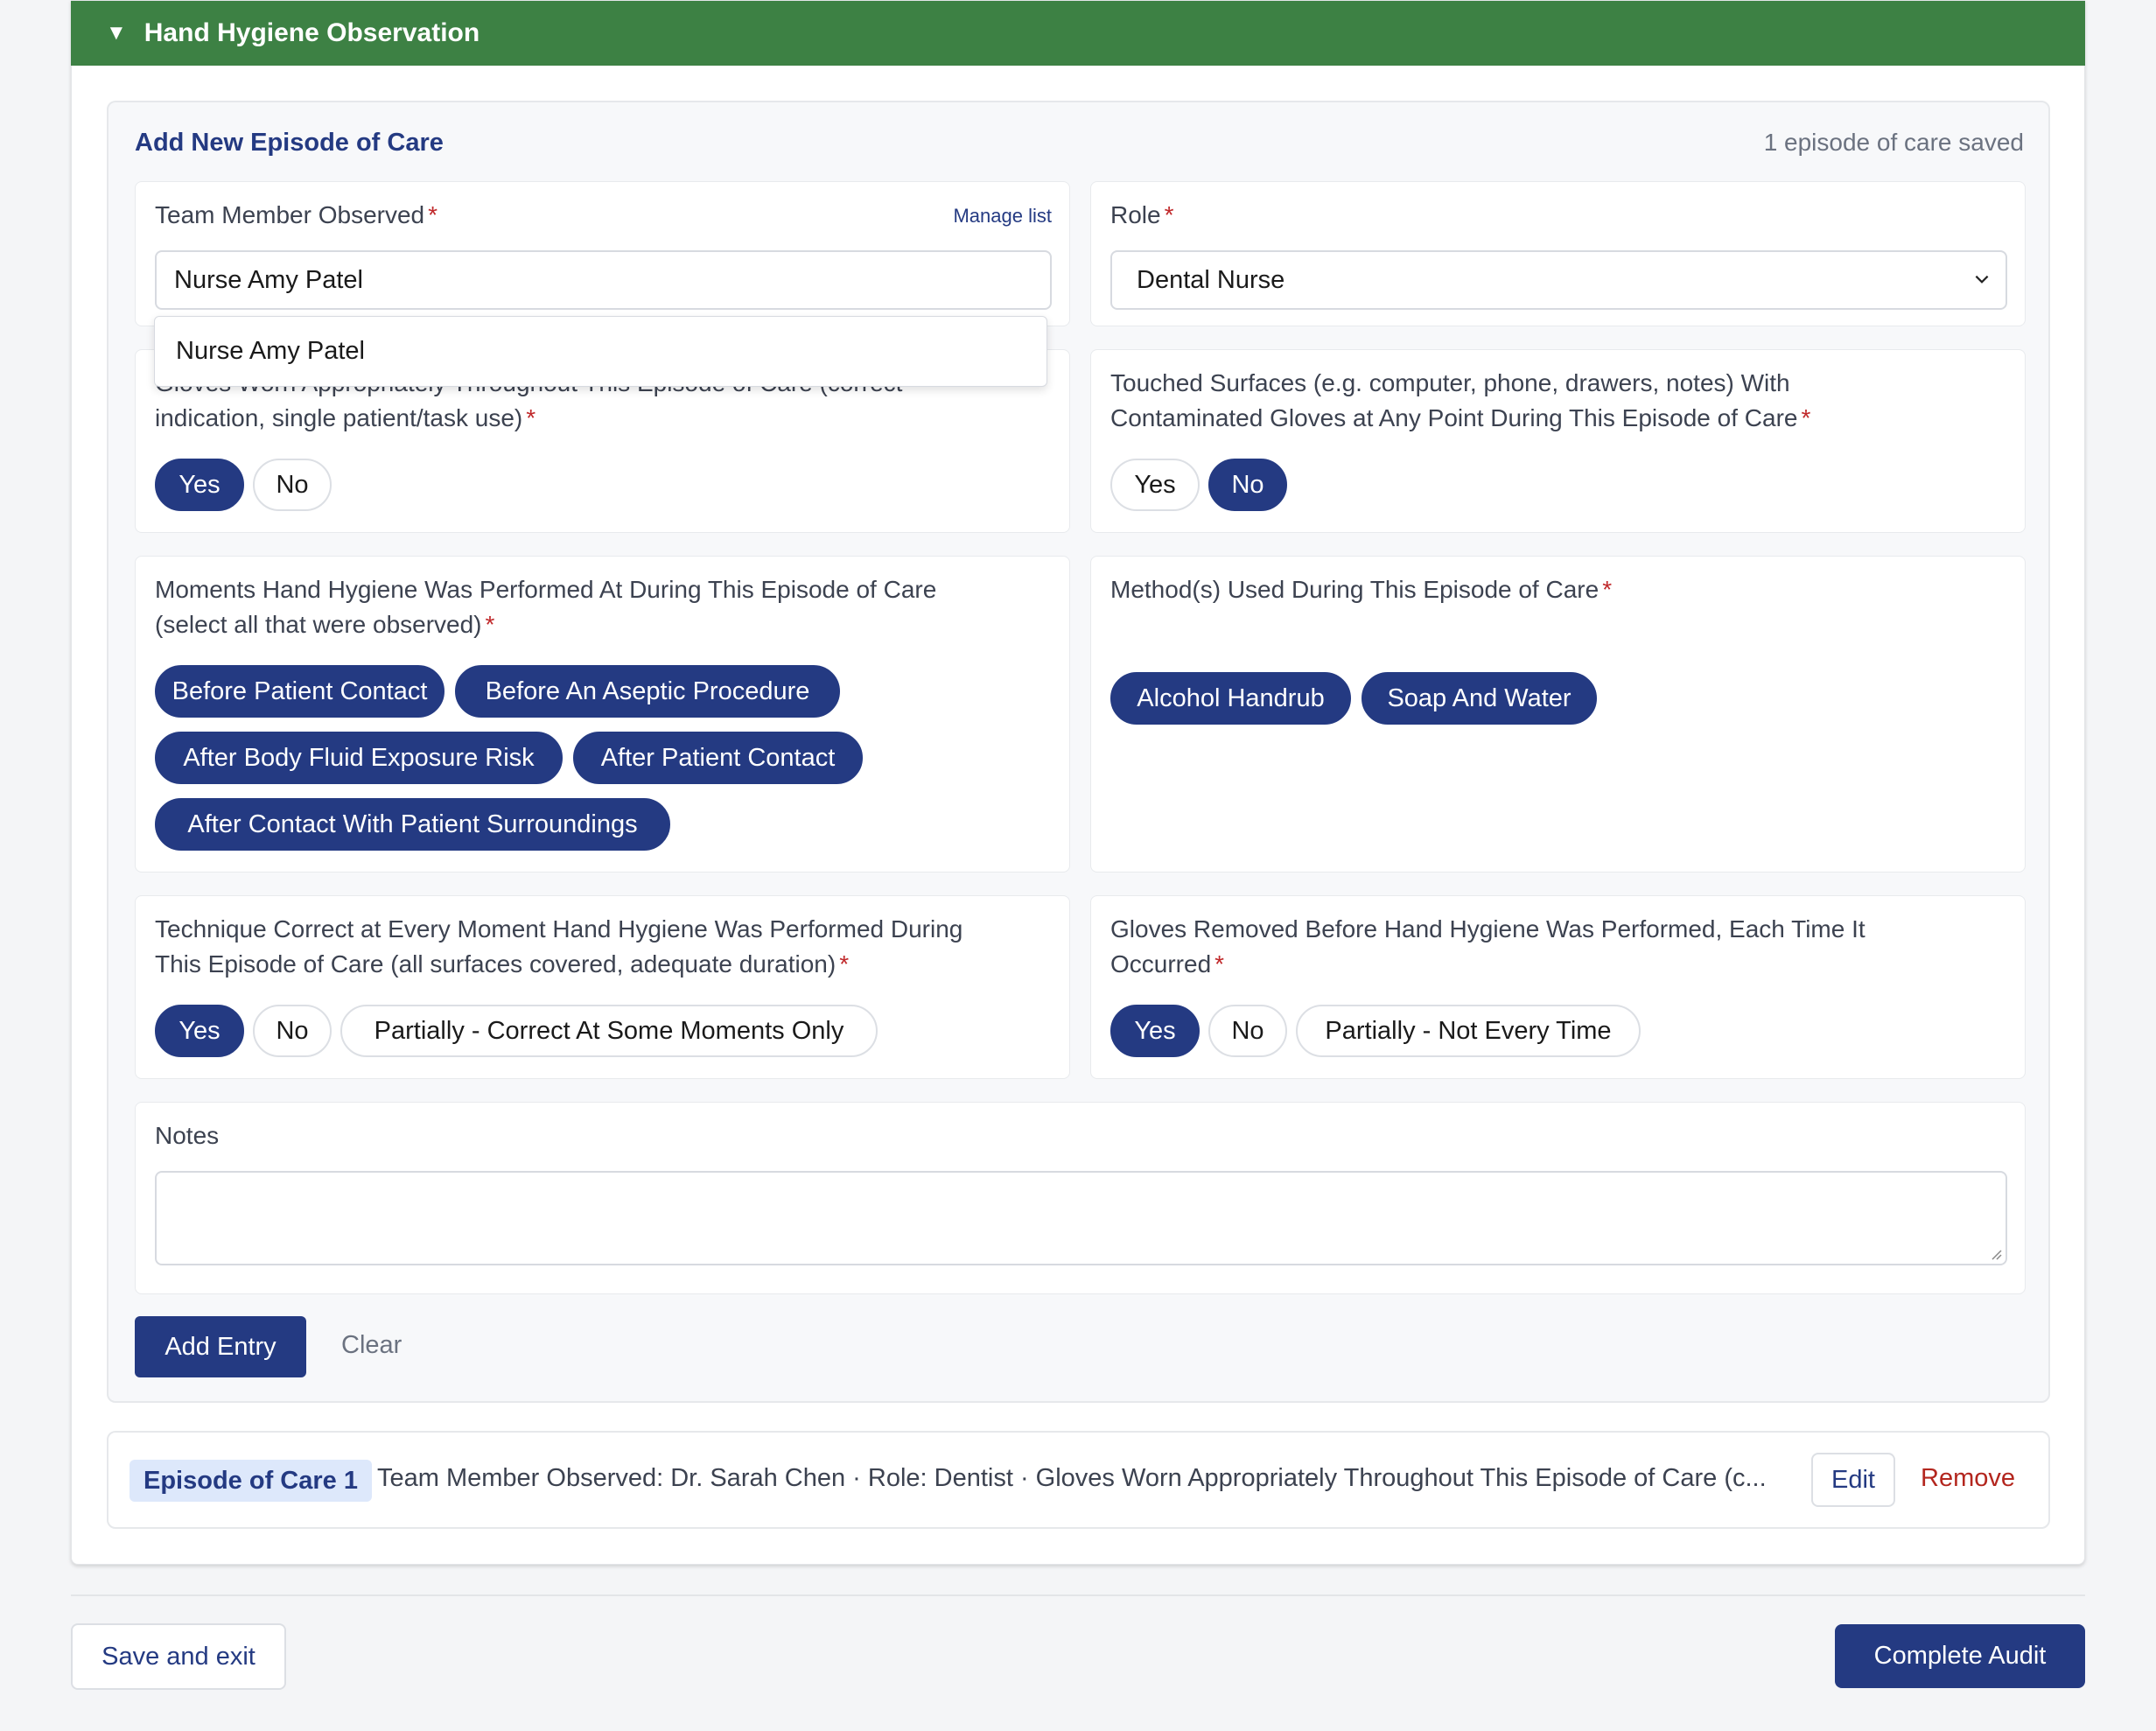 This screenshot has width=2156, height=1731. I want to click on notes-label: Notes, so click(187, 1135).